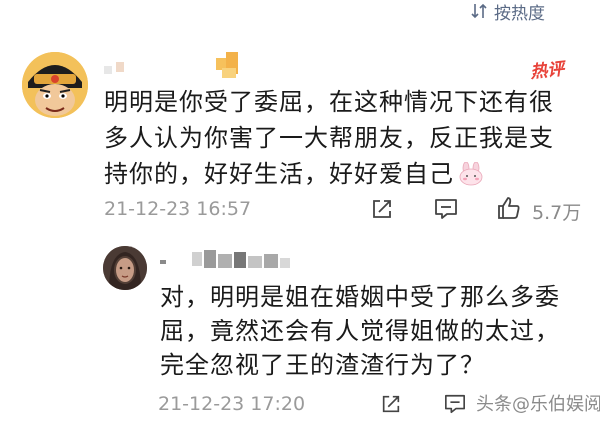  I want to click on watermark: 头条@乐伯娱阅, so click(538, 404).